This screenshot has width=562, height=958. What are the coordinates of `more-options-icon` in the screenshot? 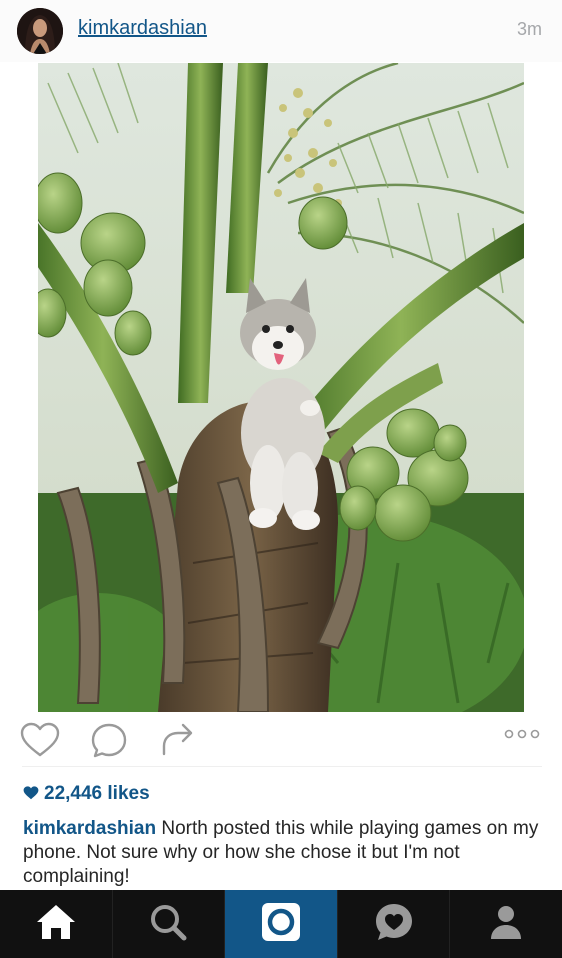 It's located at (522, 736).